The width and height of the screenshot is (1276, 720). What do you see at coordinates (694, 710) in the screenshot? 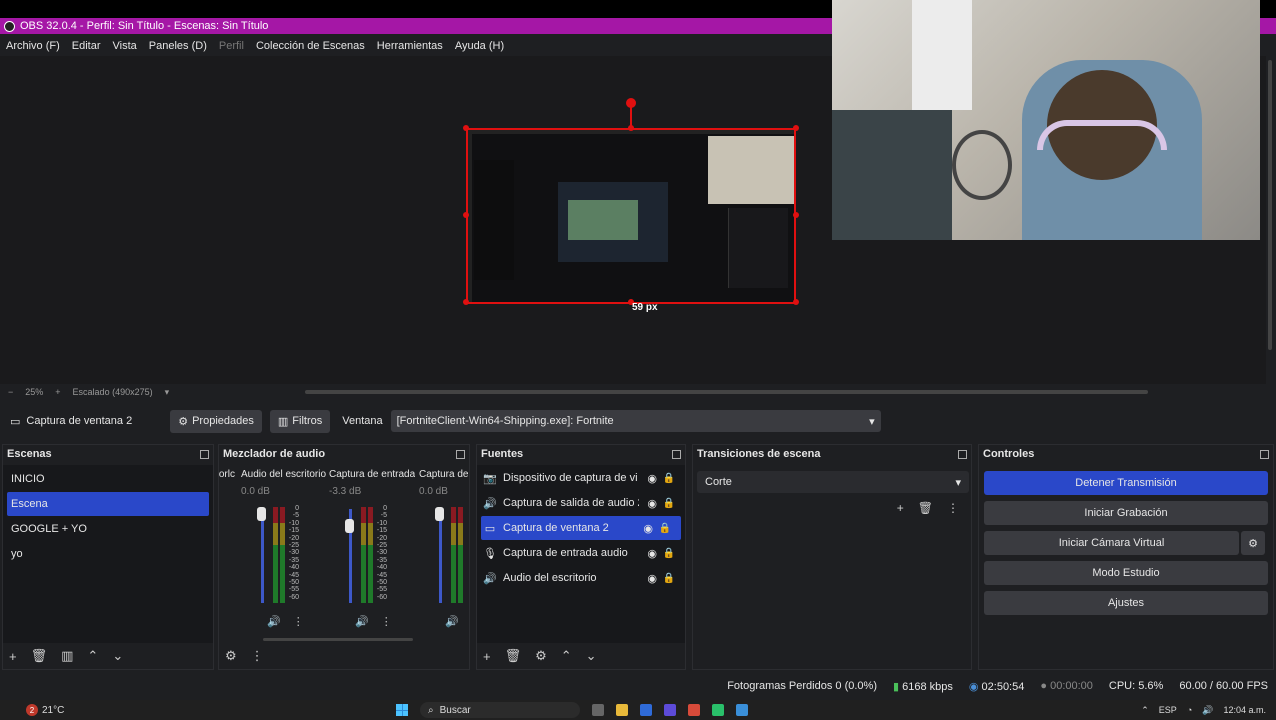
I see `browser-icon` at bounding box center [694, 710].